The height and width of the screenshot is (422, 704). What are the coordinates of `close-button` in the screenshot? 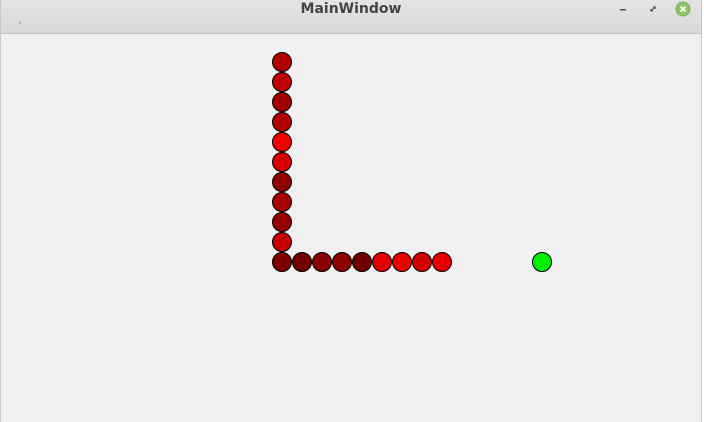 It's located at (683, 9).